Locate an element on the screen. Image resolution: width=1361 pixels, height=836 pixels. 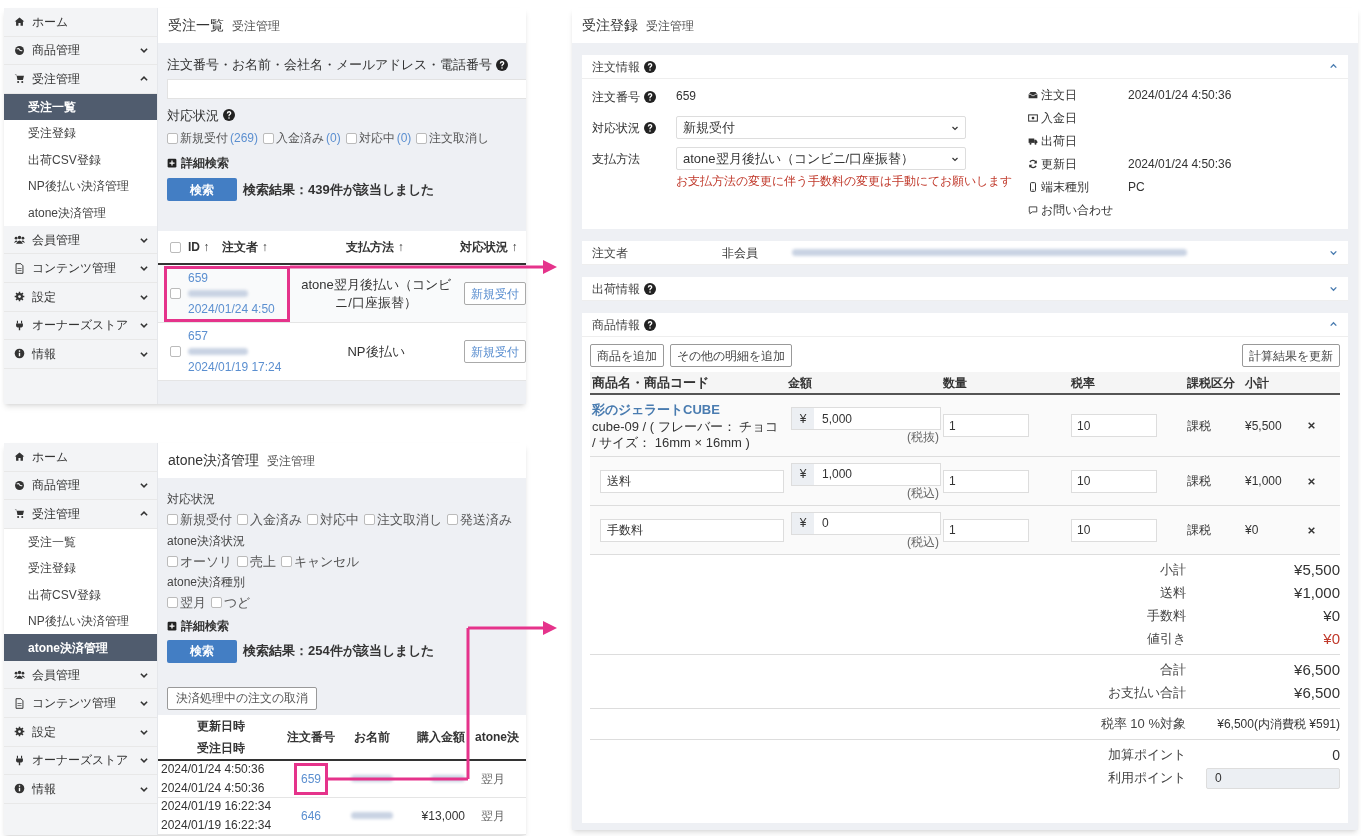
summary-label: 加算ポイント is located at coordinates (1147, 755).